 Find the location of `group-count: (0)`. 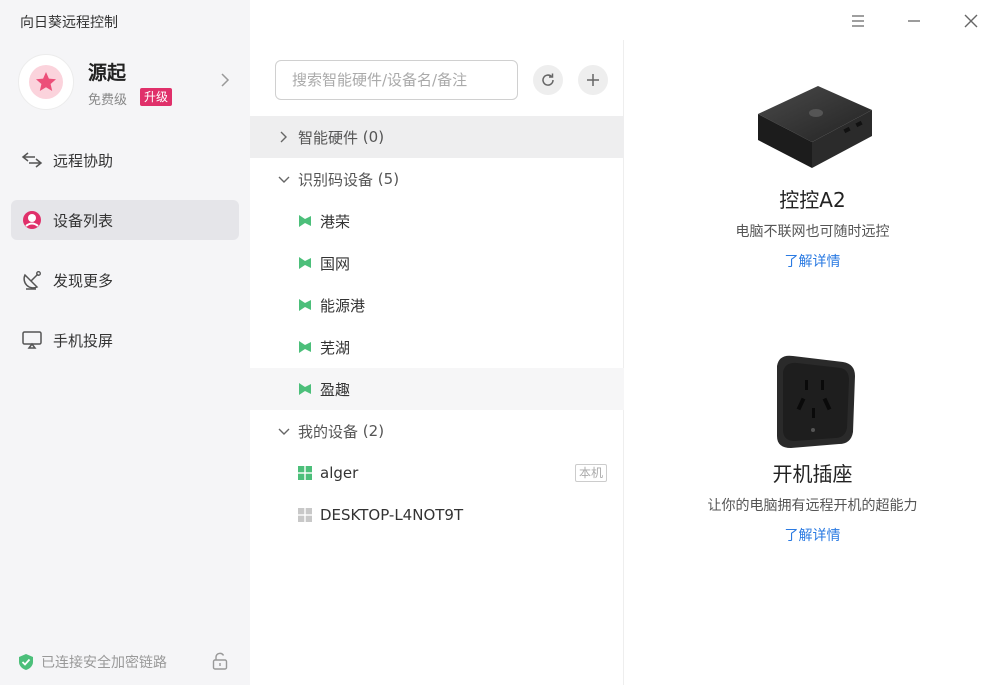

group-count: (0) is located at coordinates (373, 137).